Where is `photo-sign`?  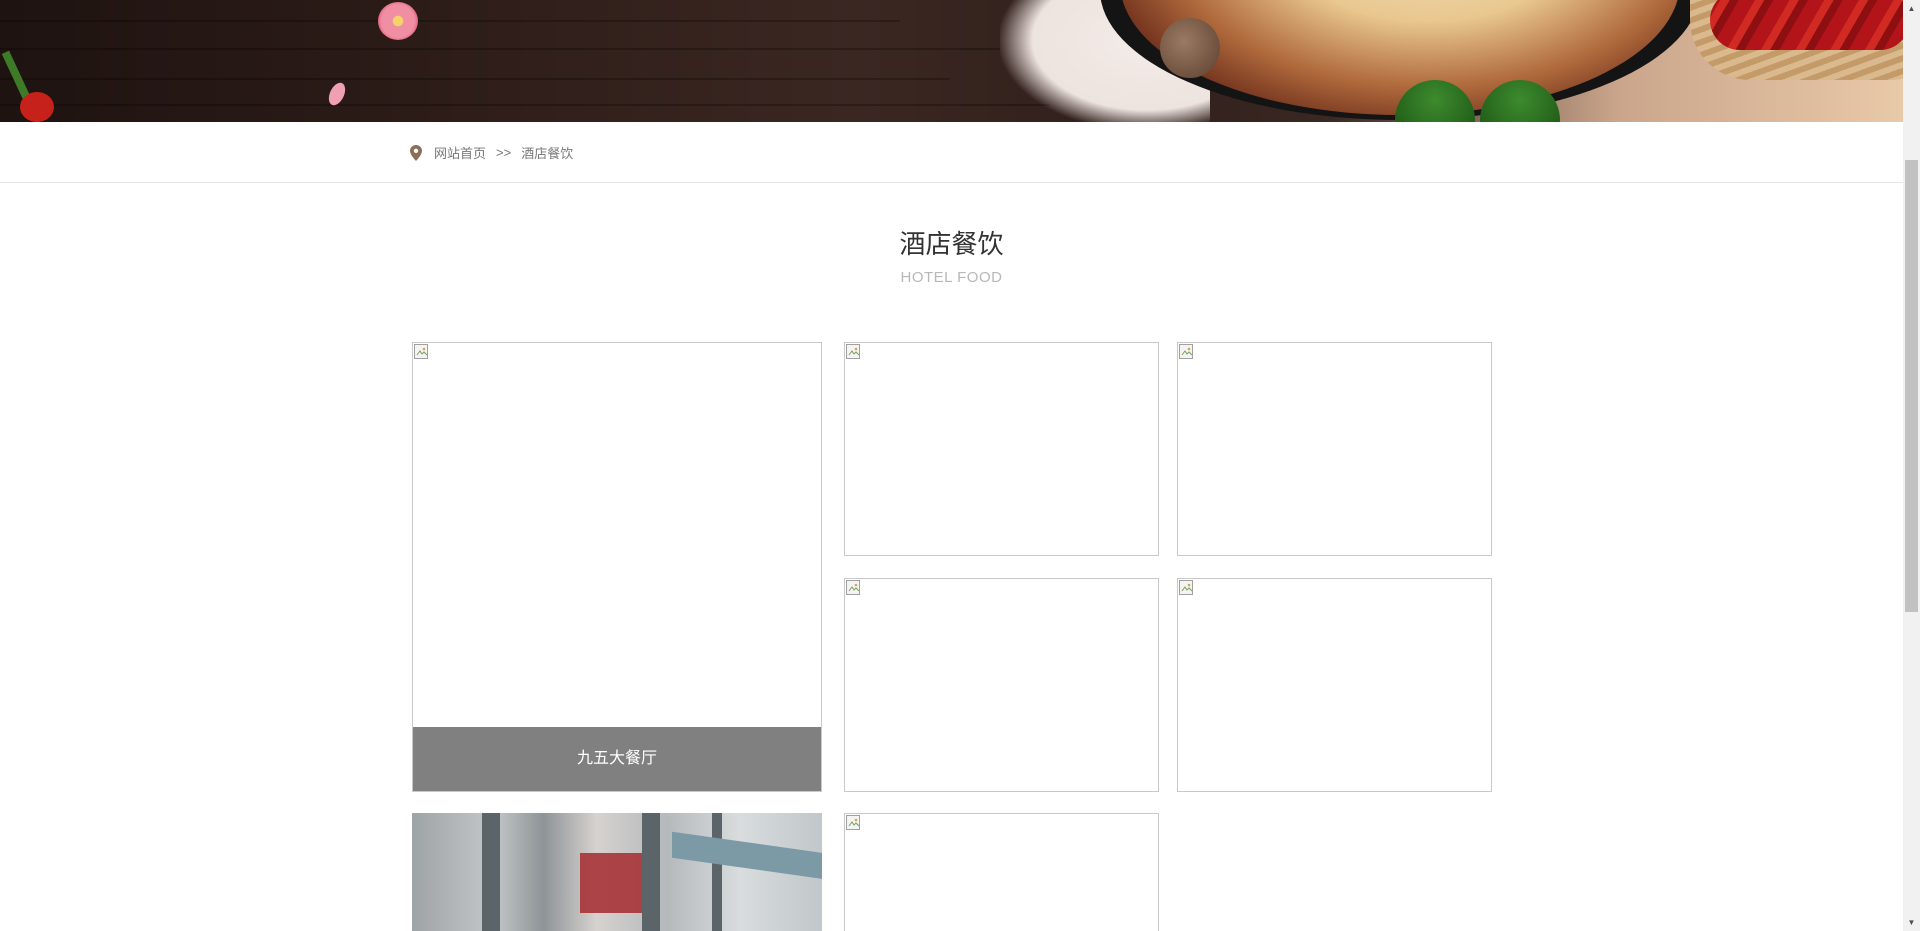
photo-sign is located at coordinates (611, 883).